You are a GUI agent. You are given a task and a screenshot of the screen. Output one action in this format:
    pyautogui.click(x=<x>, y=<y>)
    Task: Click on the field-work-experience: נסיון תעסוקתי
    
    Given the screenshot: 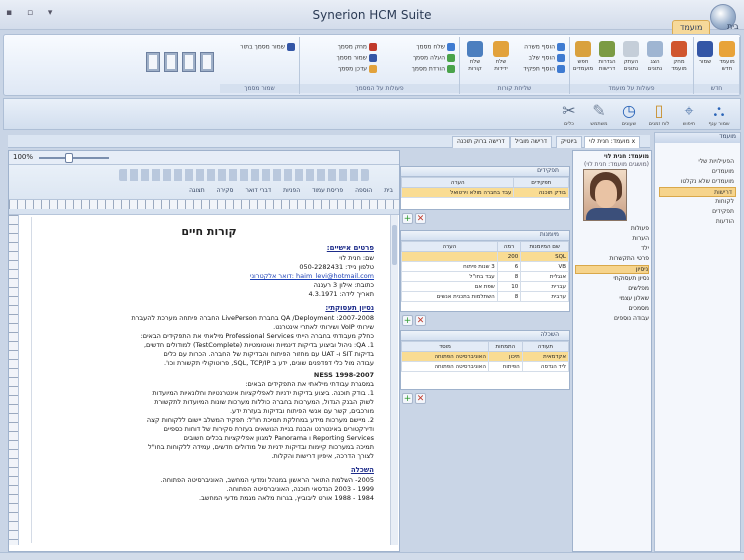 What is the action you would take?
    pyautogui.click(x=612, y=278)
    